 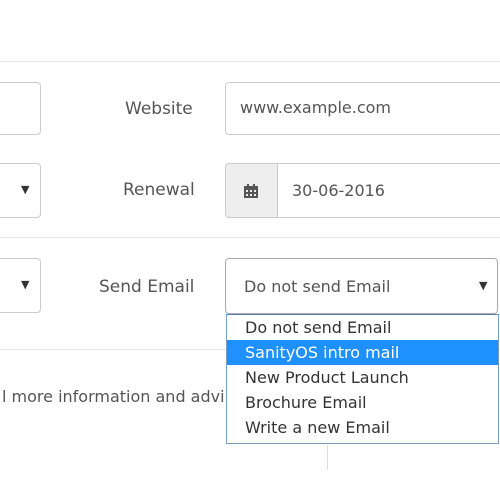 What do you see at coordinates (113, 396) in the screenshot?
I see `info-text: l more information and advi` at bounding box center [113, 396].